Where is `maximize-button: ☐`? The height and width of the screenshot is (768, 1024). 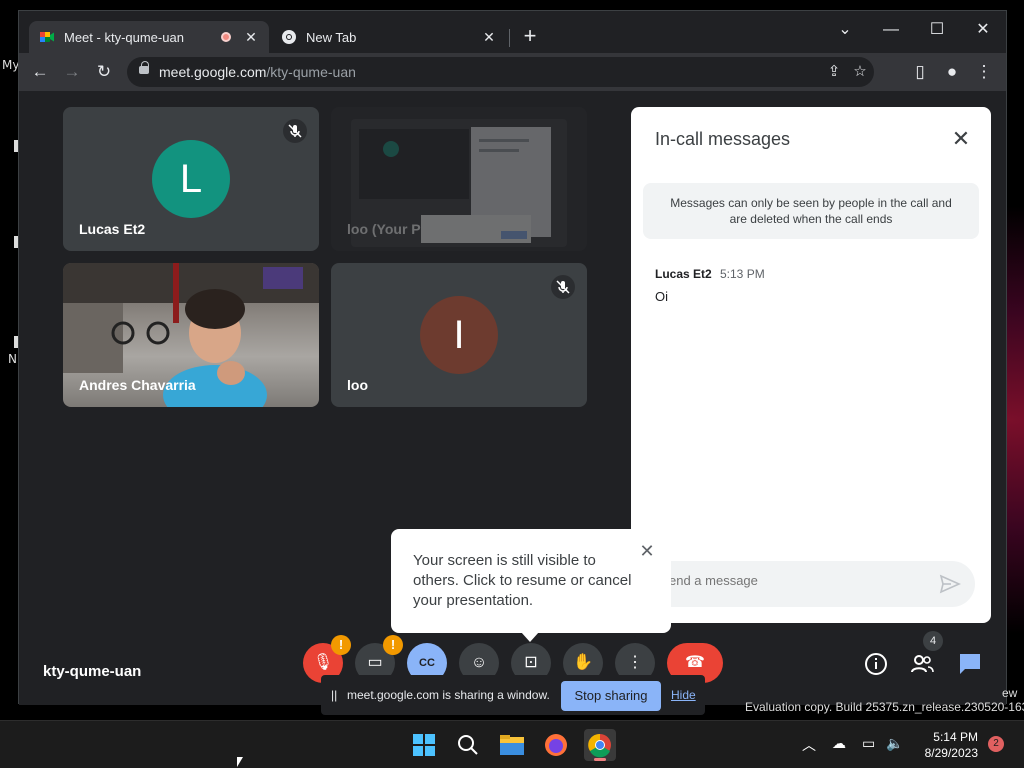 maximize-button: ☐ is located at coordinates (937, 30).